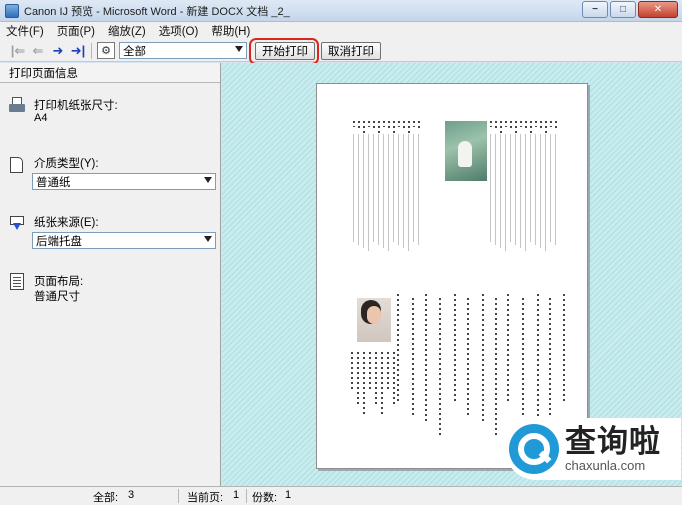  Describe the element at coordinates (58, 51) in the screenshot. I see `next-page-icon: ➜` at that location.